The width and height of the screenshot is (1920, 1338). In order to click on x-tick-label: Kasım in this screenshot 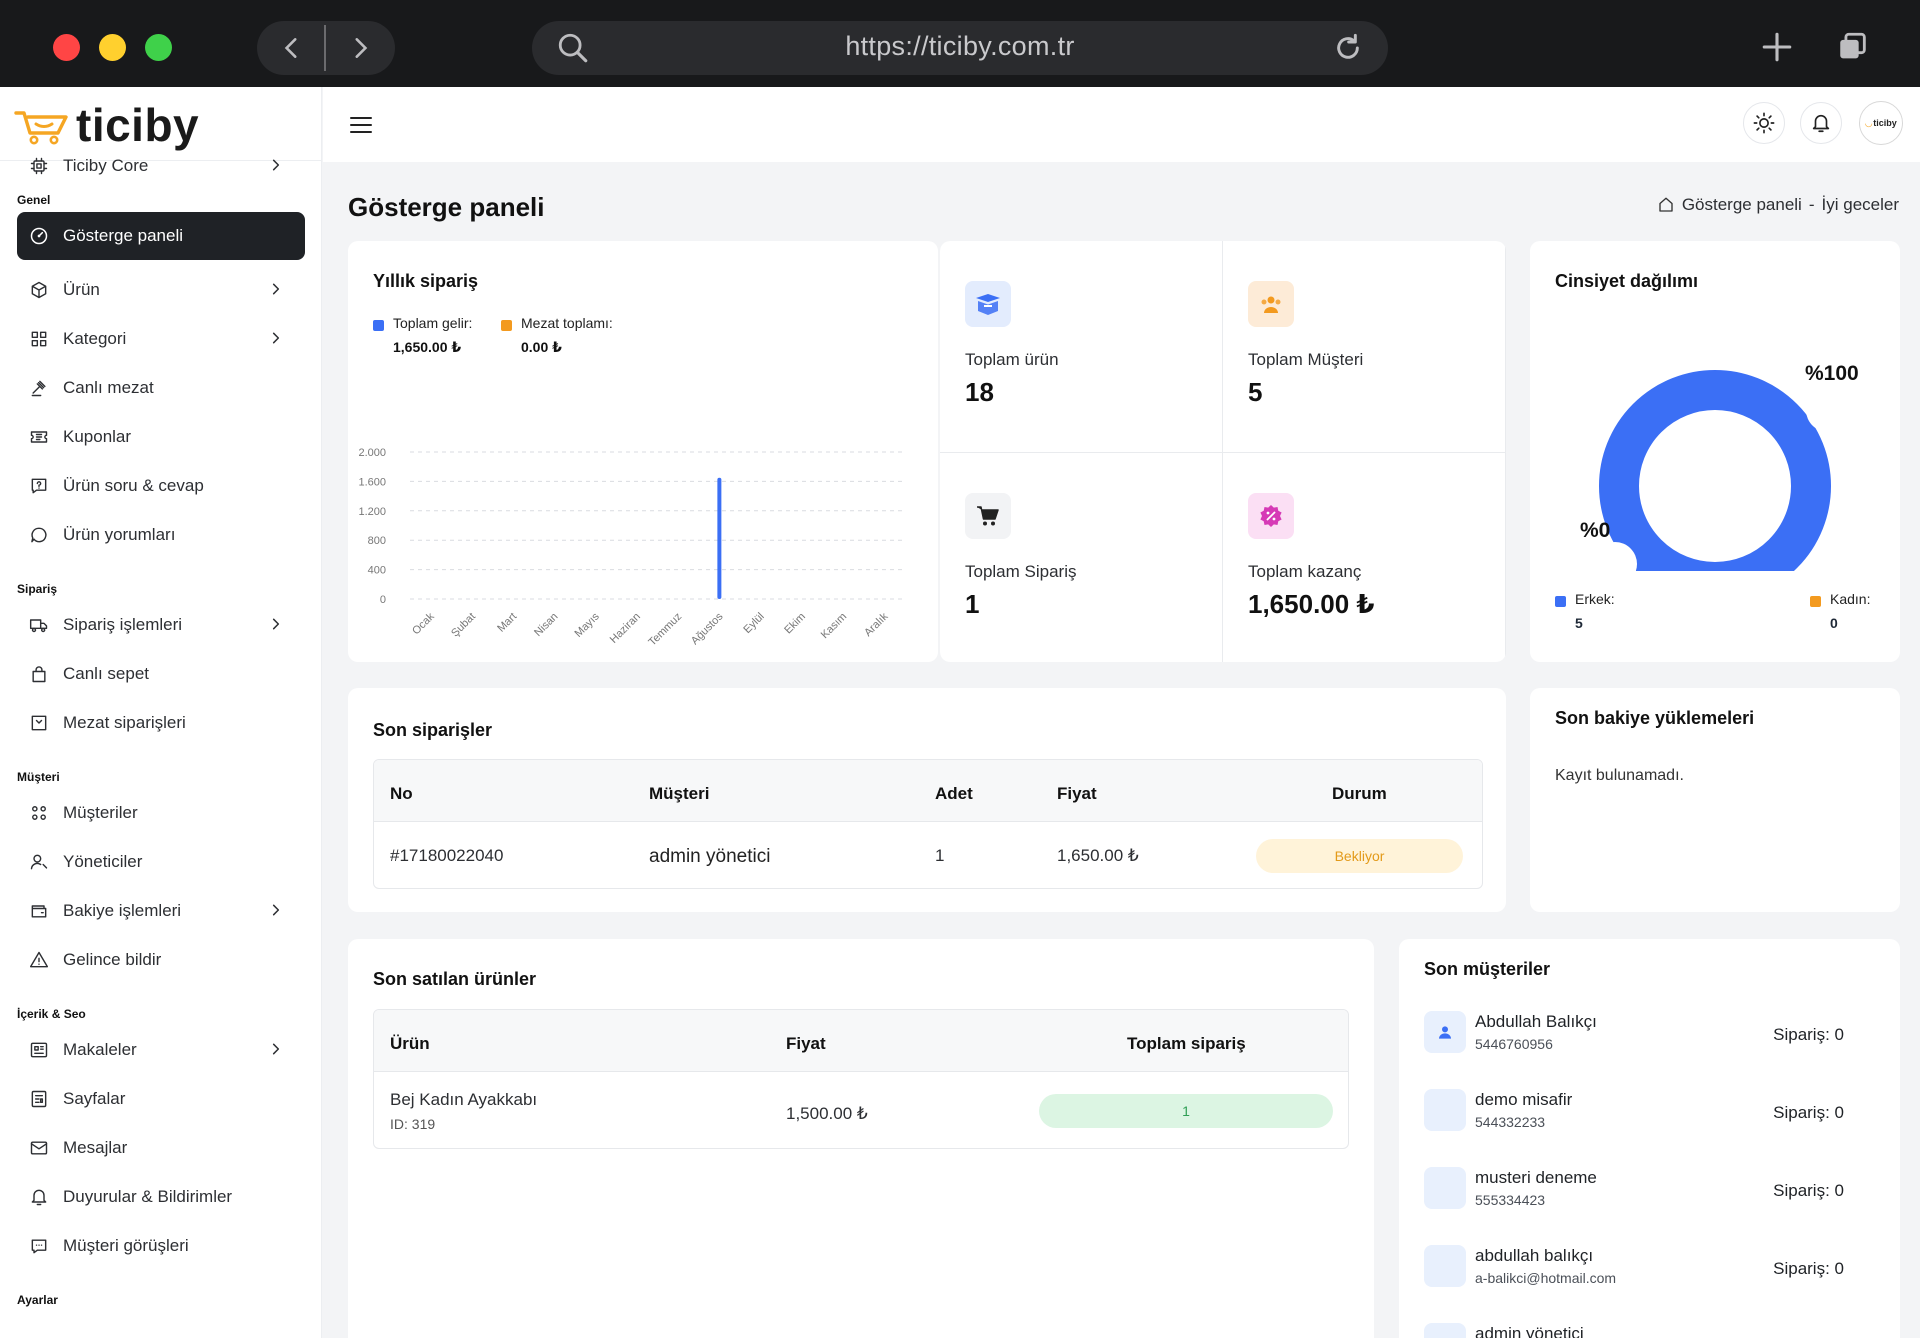, I will do `click(834, 626)`.